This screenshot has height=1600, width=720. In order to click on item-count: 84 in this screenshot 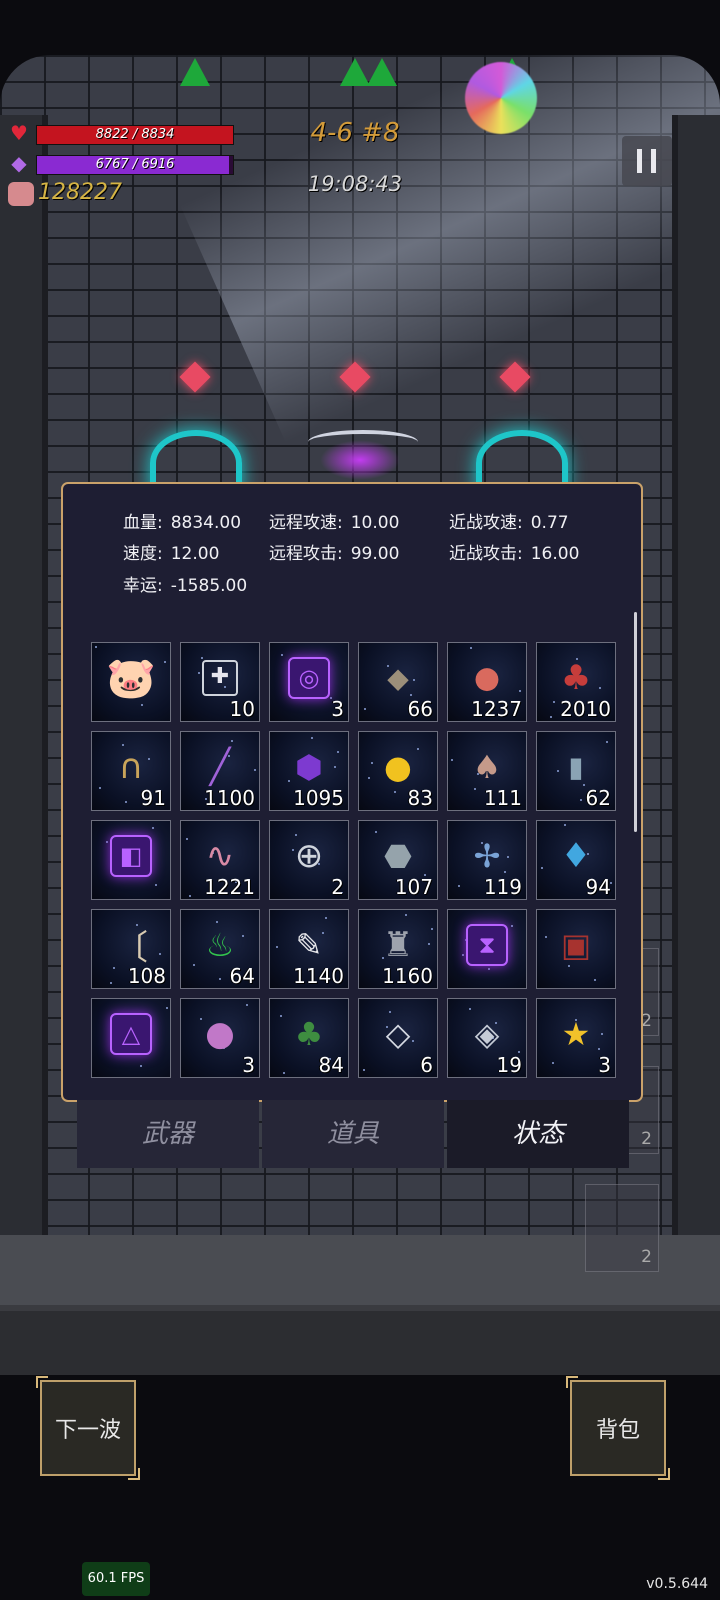, I will do `click(331, 1065)`.